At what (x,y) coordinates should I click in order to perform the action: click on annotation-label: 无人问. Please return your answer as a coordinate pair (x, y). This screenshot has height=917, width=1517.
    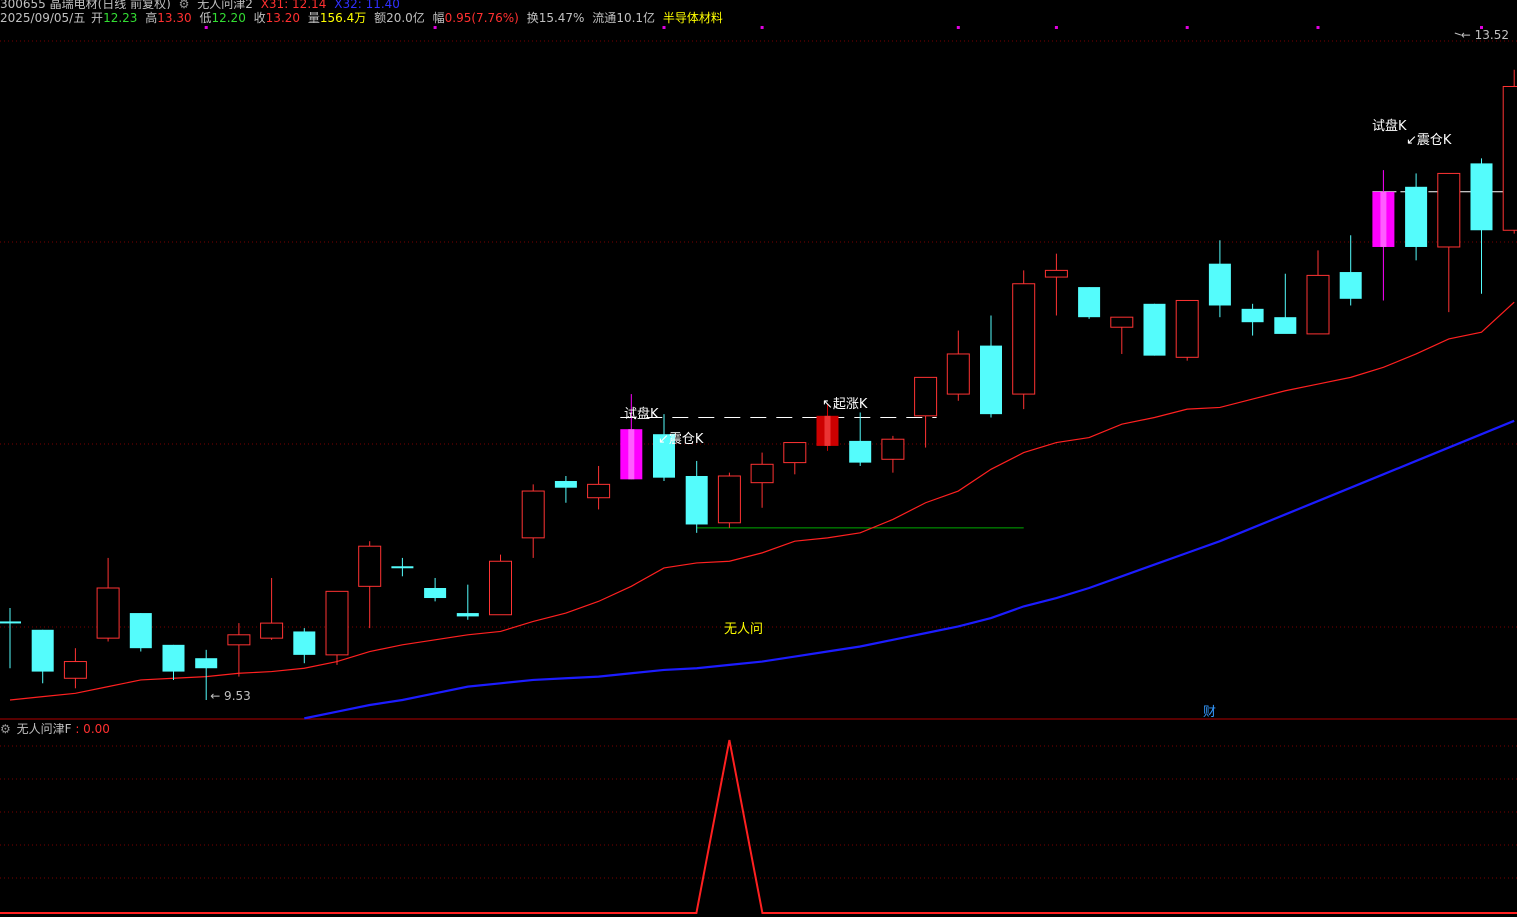
    Looking at the image, I should click on (743, 629).